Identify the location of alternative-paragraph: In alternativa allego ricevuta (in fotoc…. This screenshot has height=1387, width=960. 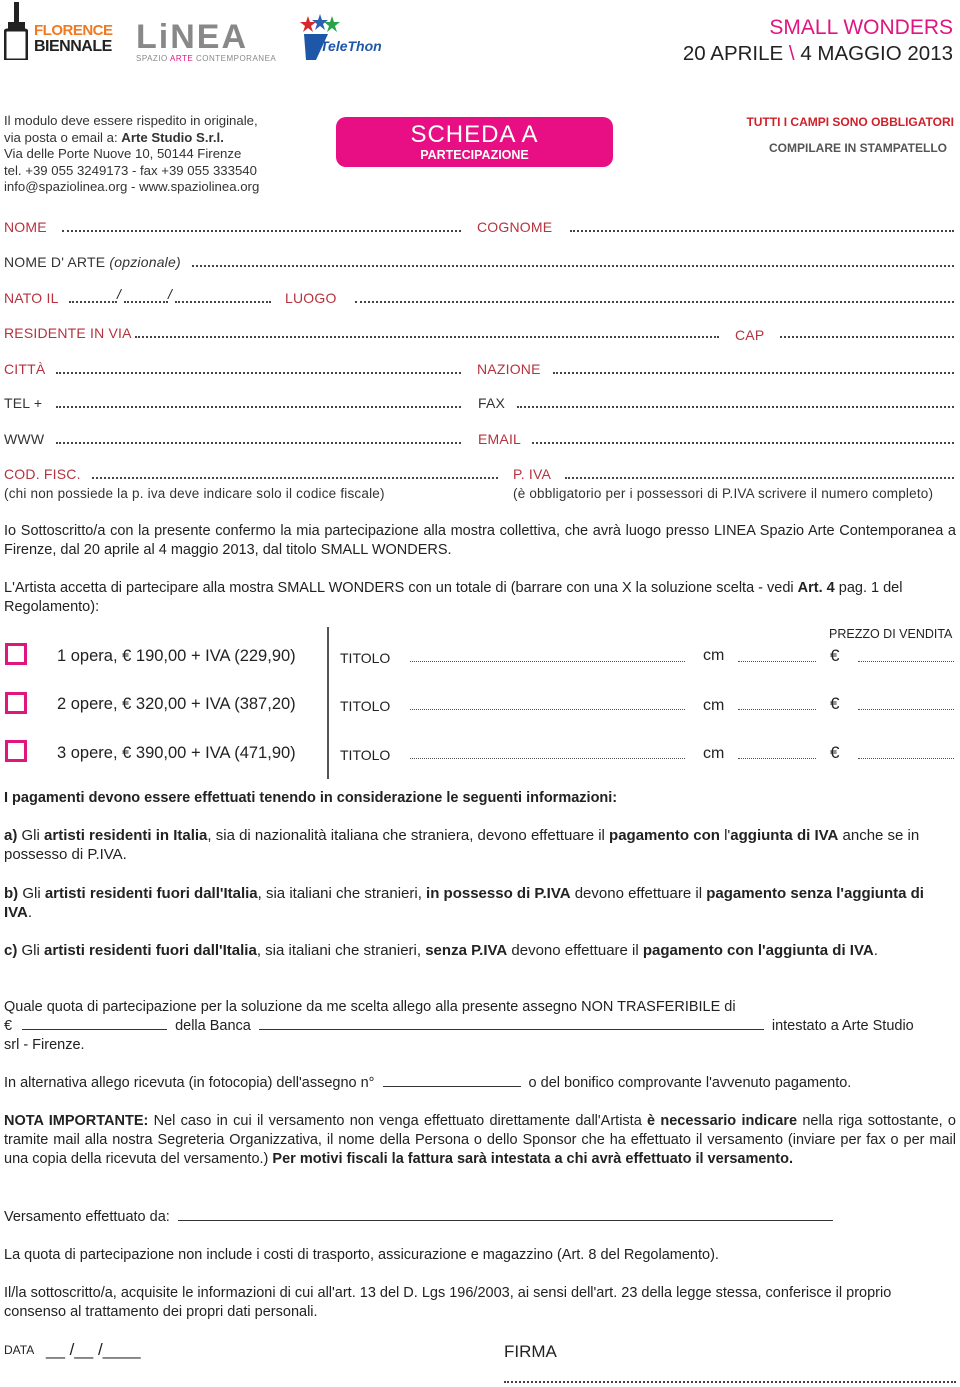
(428, 1082).